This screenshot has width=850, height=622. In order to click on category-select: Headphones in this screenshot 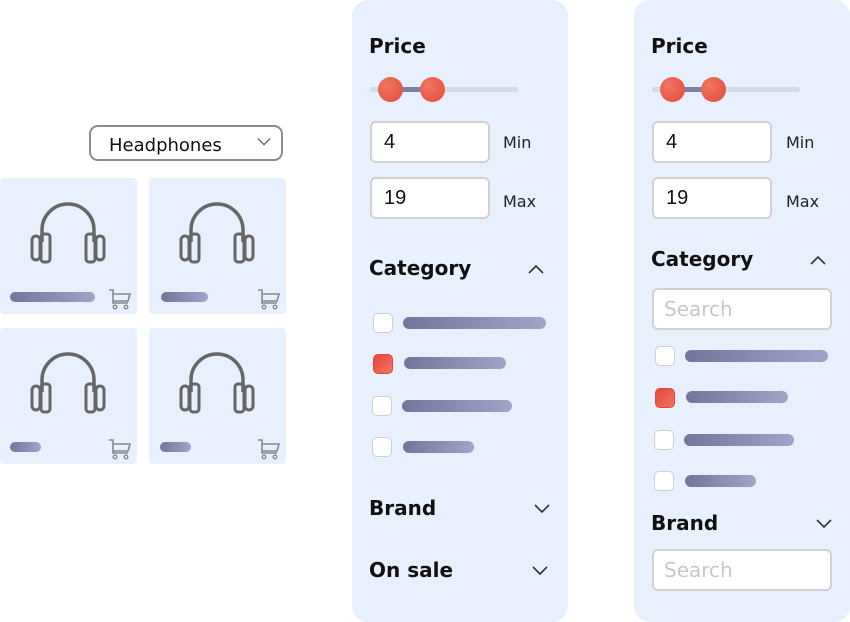, I will do `click(186, 143)`.